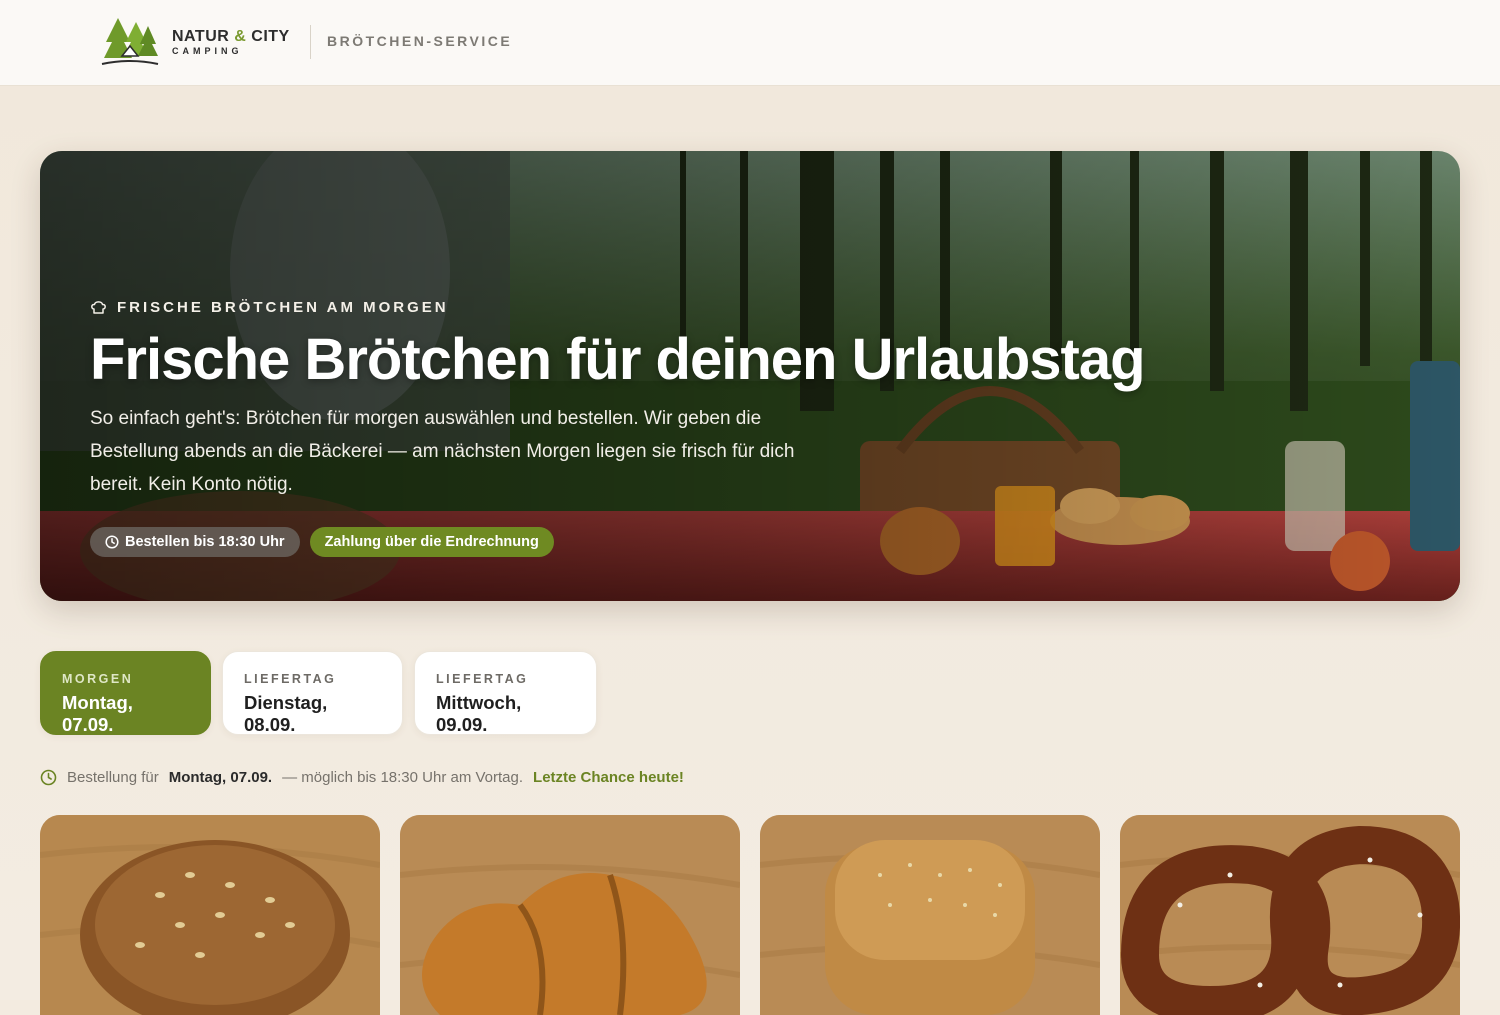 This screenshot has height=1015, width=1500. Describe the element at coordinates (220, 777) in the screenshot. I see `deadline-date: Montag, 07.09.` at that location.